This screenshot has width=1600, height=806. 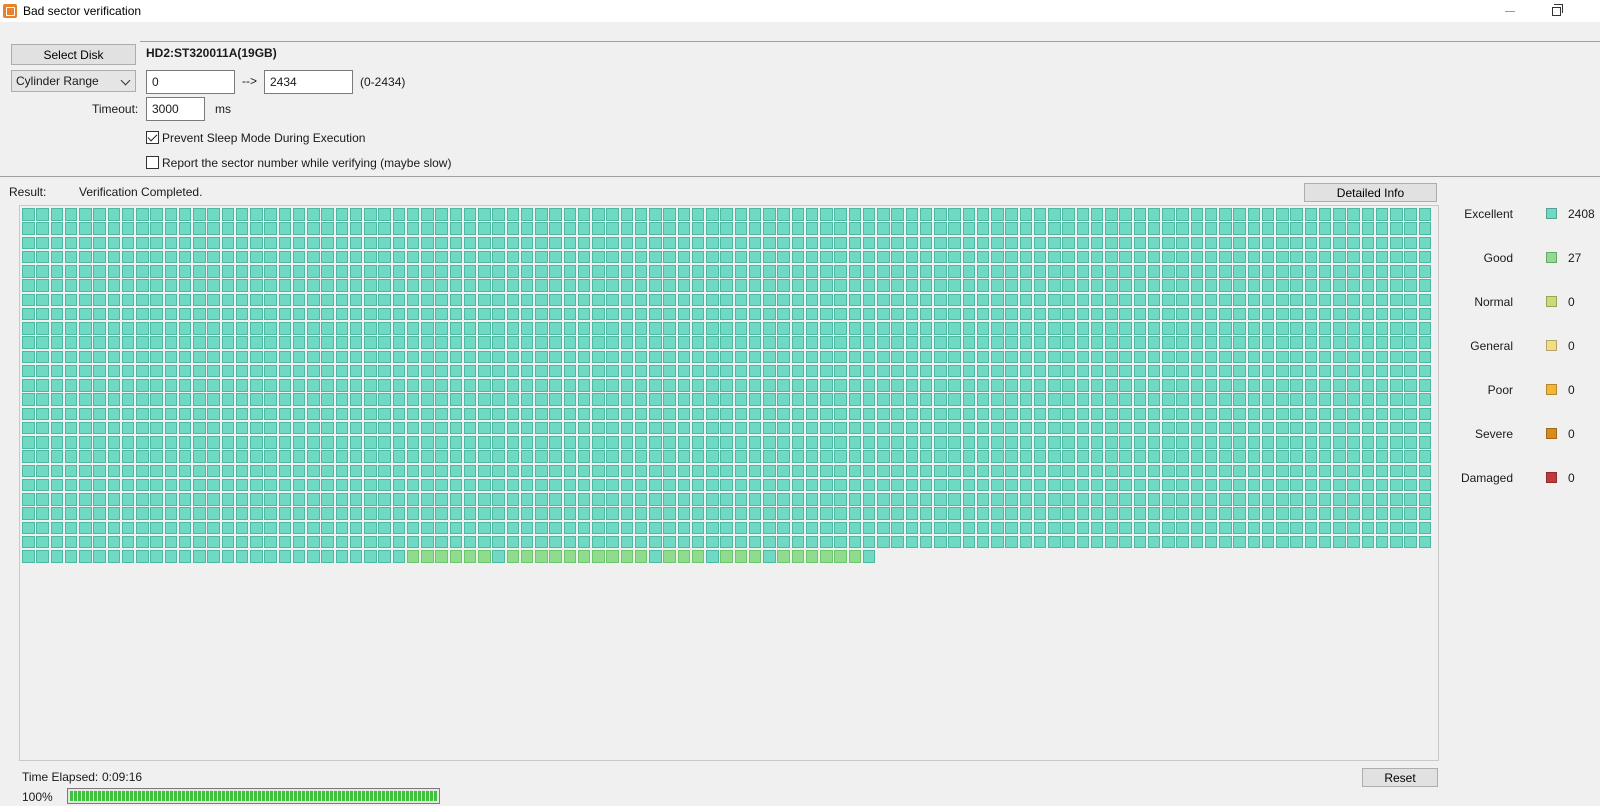 I want to click on minimize-button, so click(x=1510, y=11).